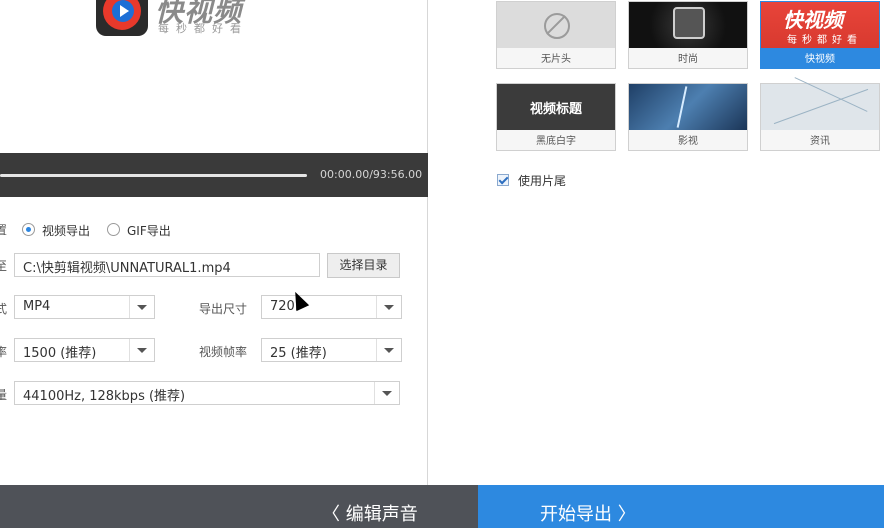 The height and width of the screenshot is (528, 884). I want to click on fashion-emblem-icon, so click(689, 23).